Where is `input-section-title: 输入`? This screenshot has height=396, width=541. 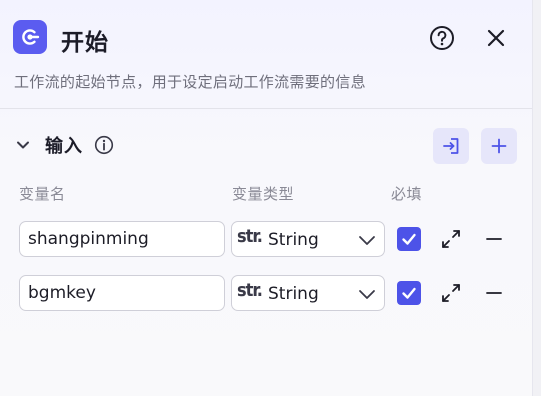 input-section-title: 输入 is located at coordinates (64, 146).